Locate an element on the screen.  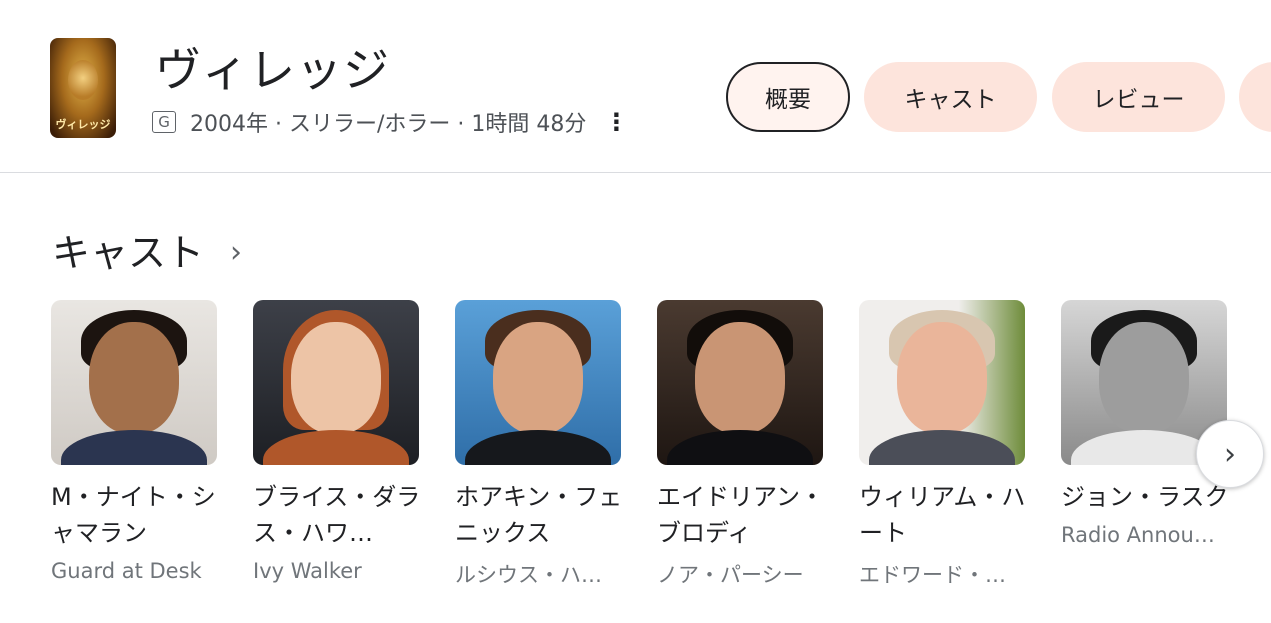
tab-label: キャスト is located at coordinates (950, 100).